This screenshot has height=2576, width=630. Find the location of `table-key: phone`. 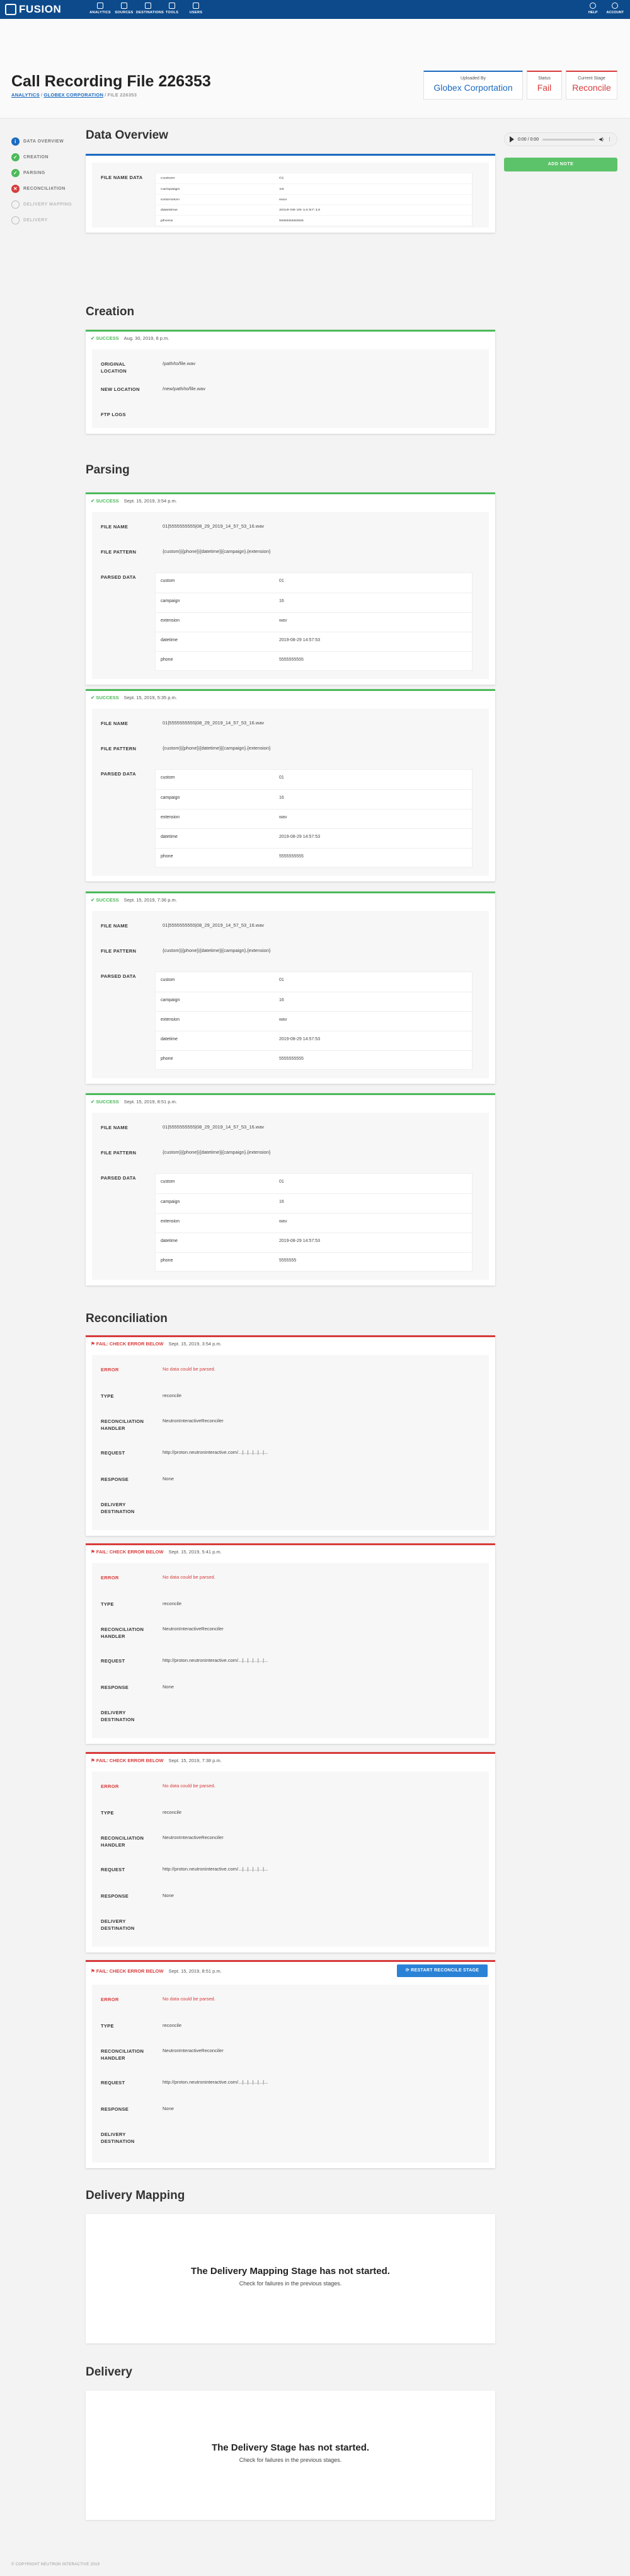

table-key: phone is located at coordinates (167, 856).